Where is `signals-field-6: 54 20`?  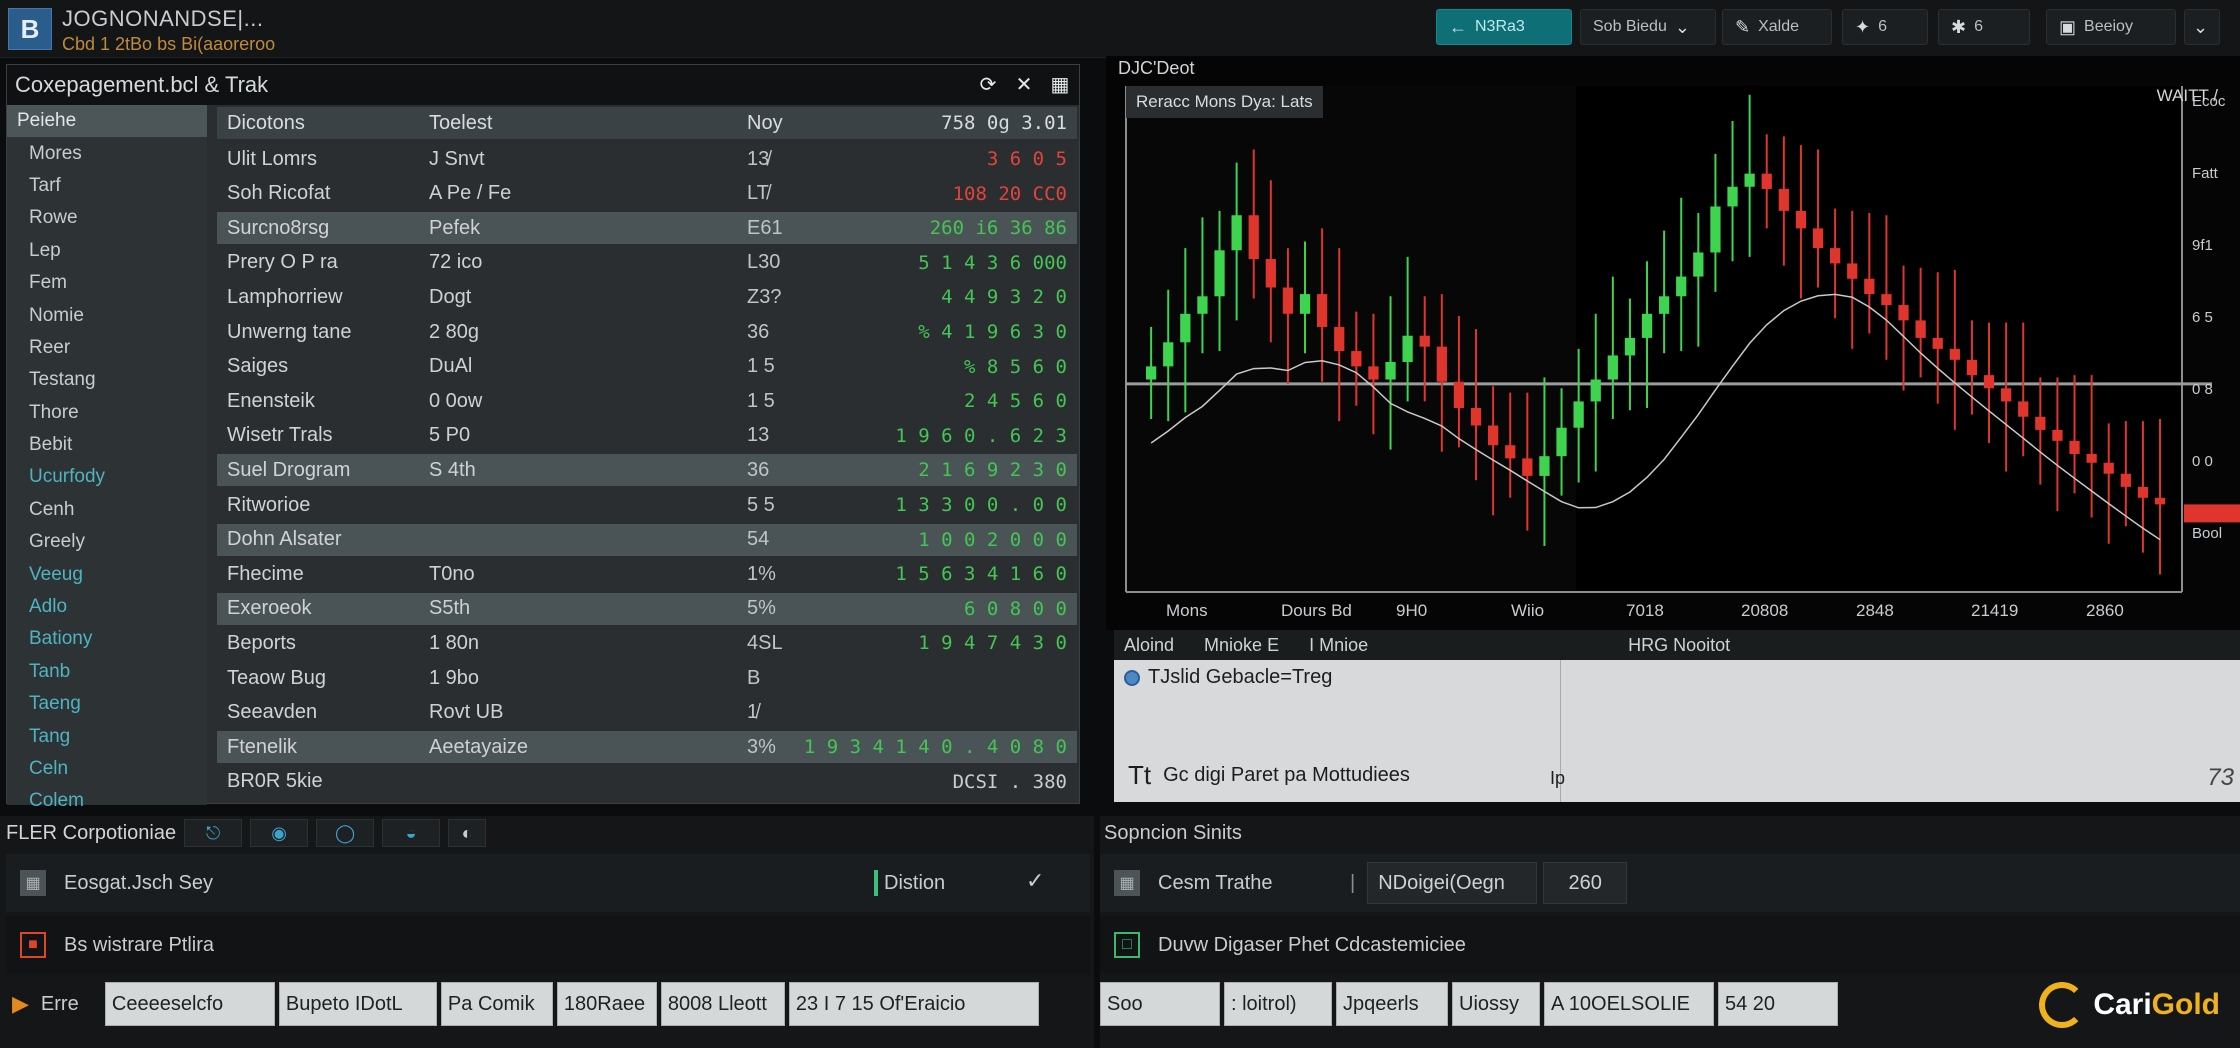
signals-field-6: 54 20 is located at coordinates (1778, 1004).